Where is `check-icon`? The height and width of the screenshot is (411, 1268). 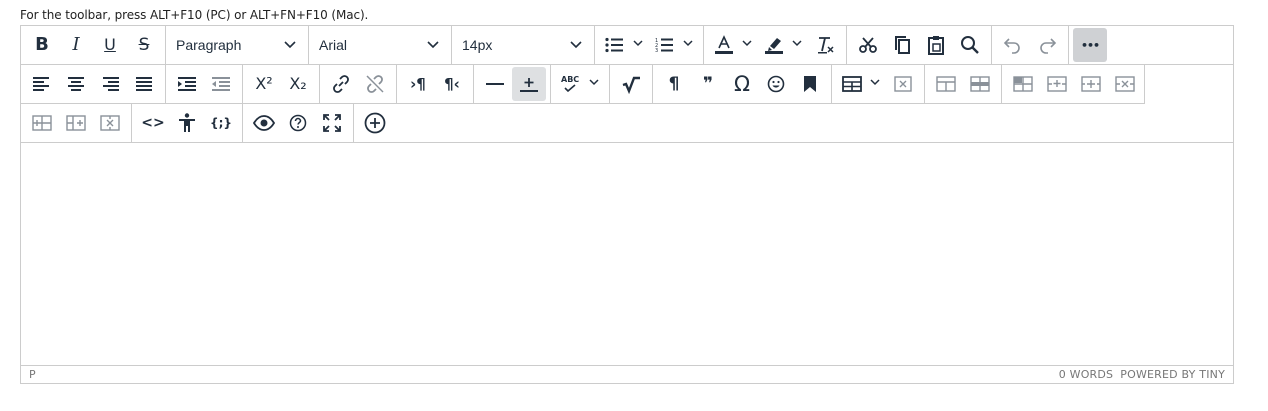
check-icon is located at coordinates (570, 88).